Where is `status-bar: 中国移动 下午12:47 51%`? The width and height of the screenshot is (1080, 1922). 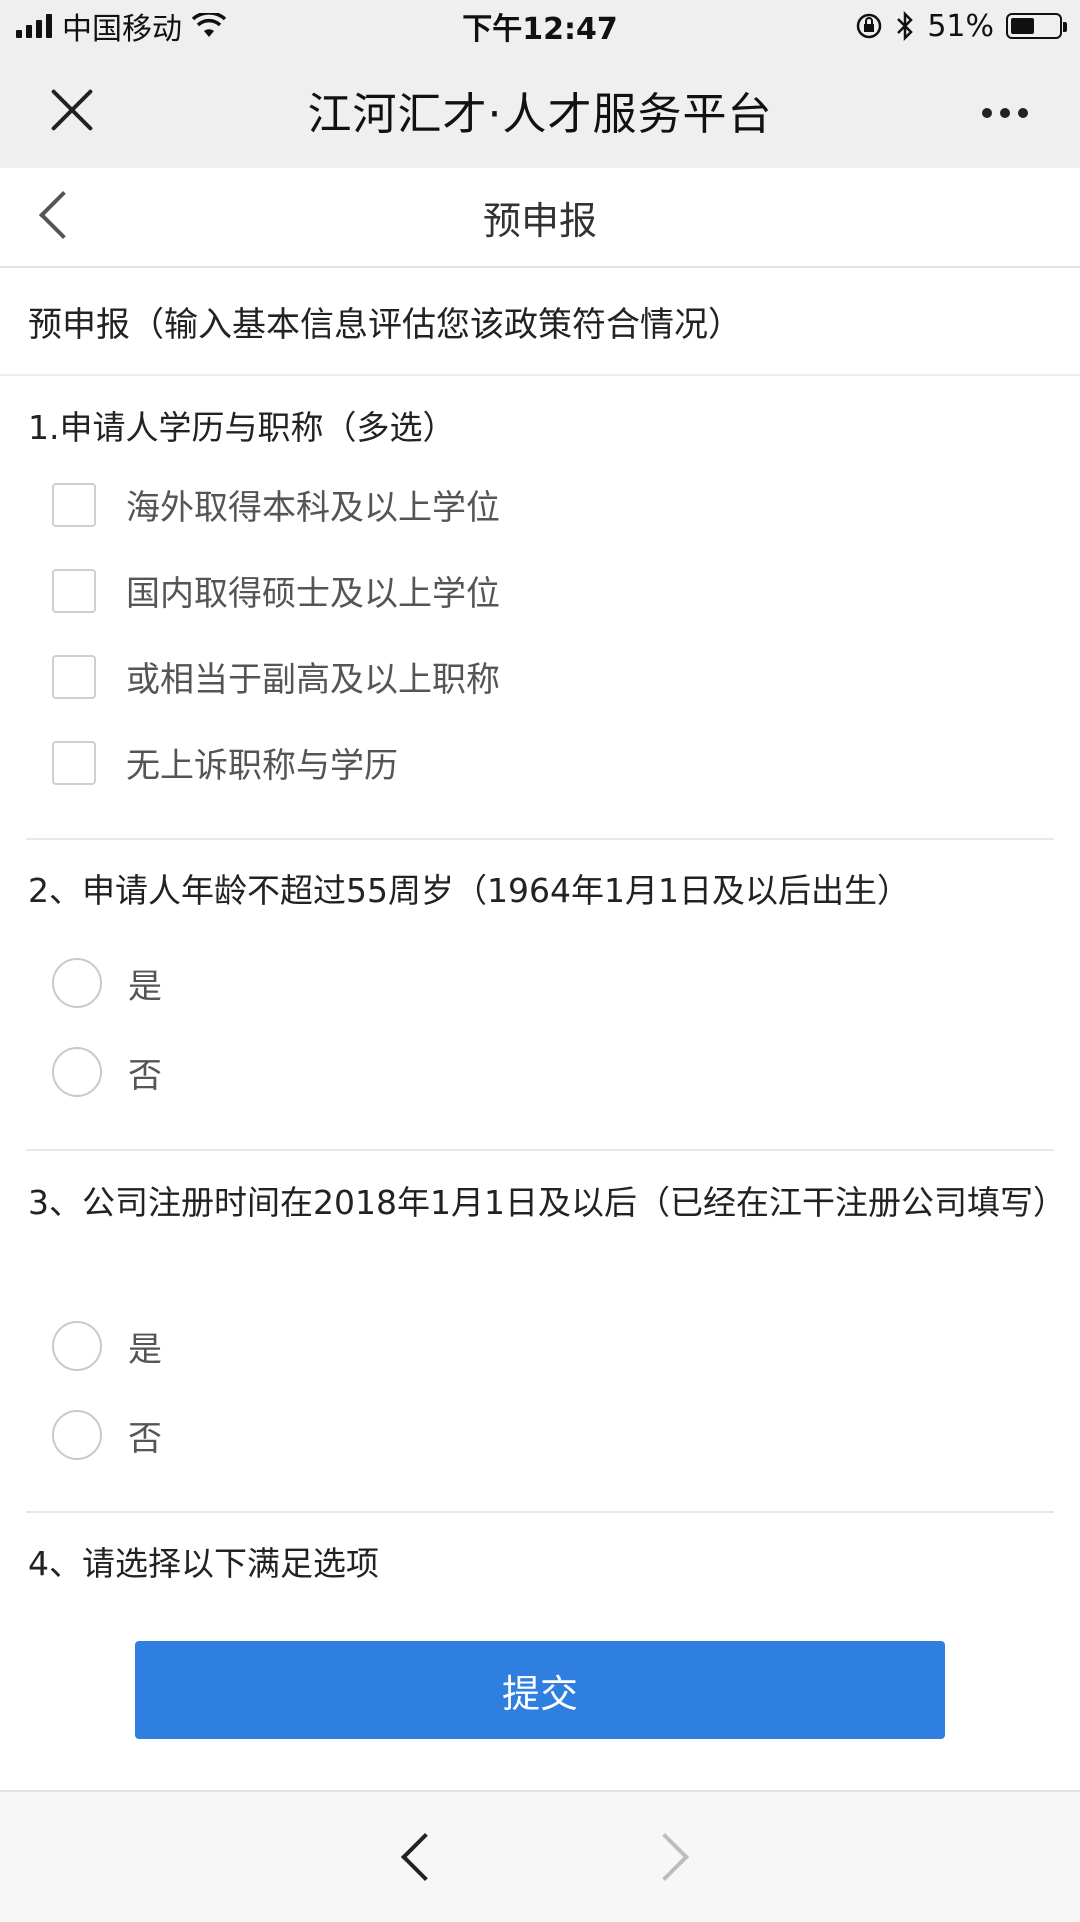
status-bar: 中国移动 下午12:47 51% is located at coordinates (540, 26).